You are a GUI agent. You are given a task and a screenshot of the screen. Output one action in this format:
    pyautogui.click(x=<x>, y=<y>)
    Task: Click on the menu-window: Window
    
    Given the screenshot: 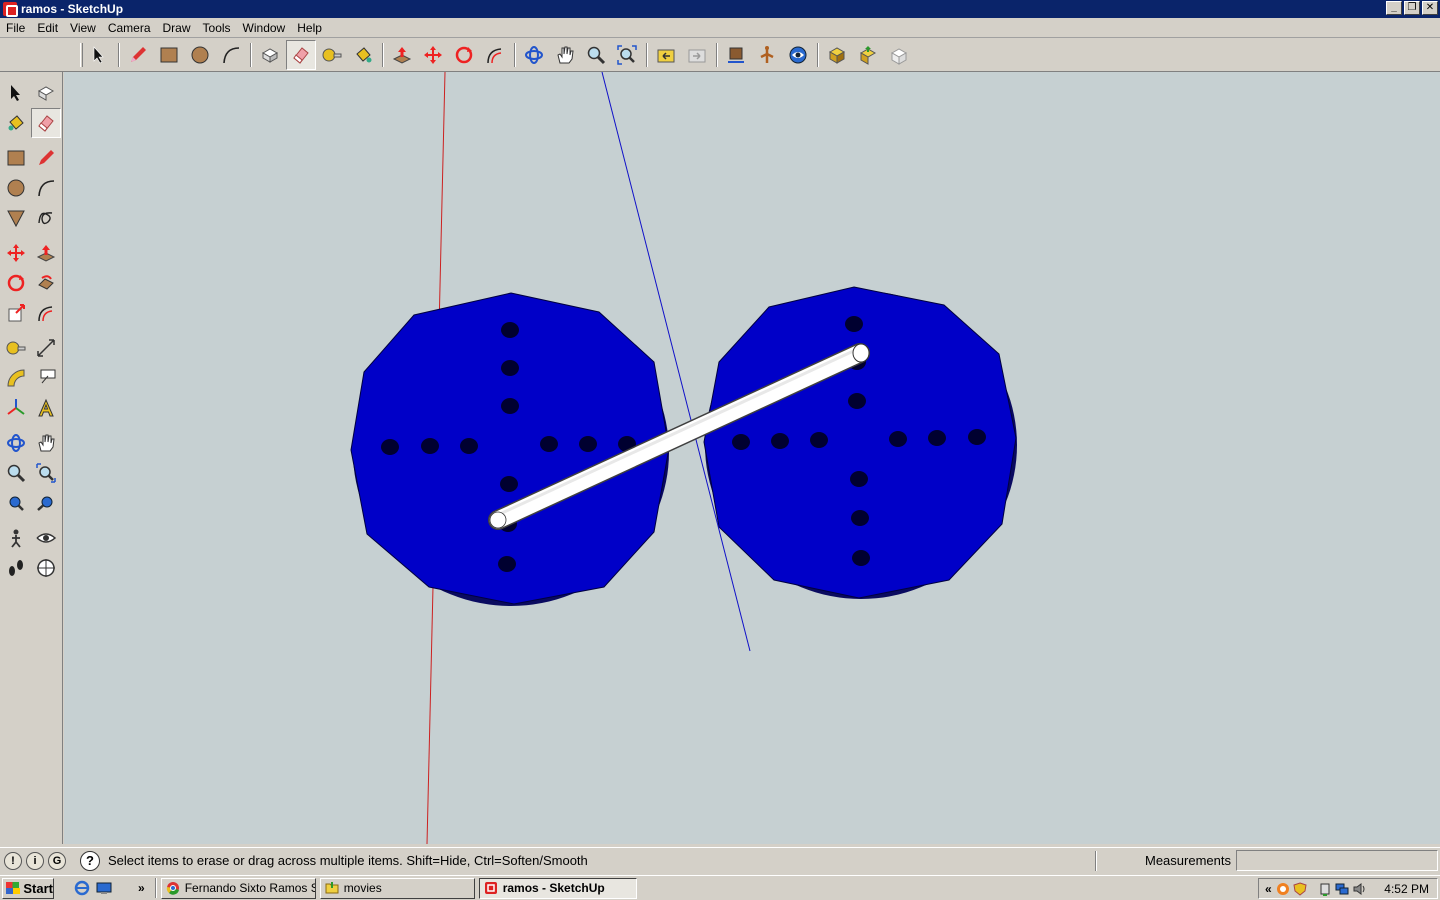 What is the action you would take?
    pyautogui.click(x=264, y=28)
    